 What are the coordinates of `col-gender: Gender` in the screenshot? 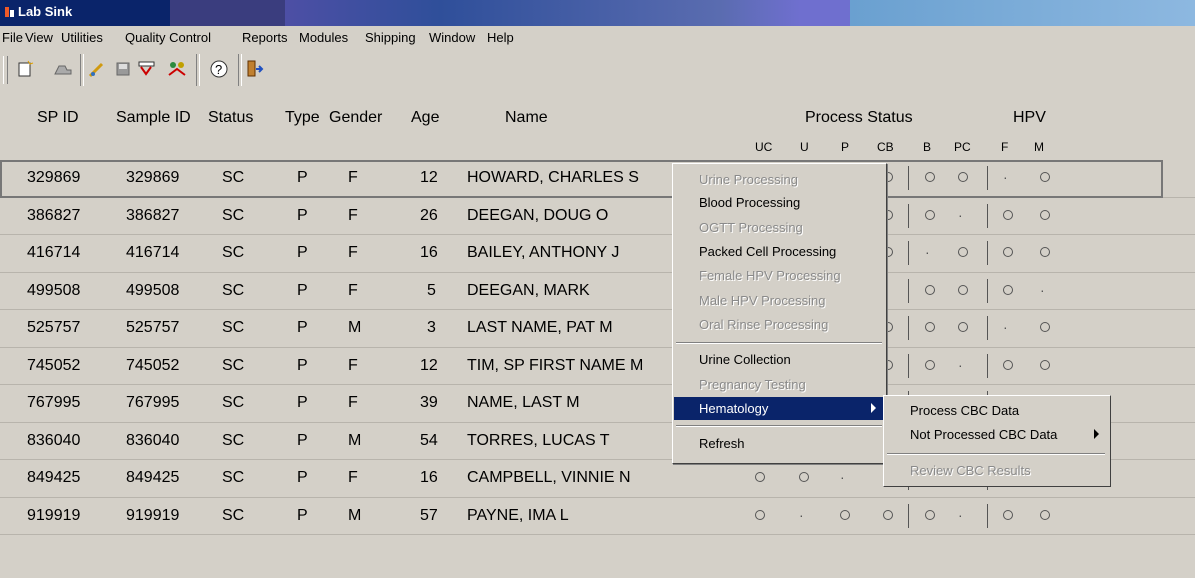 It's located at (355, 118).